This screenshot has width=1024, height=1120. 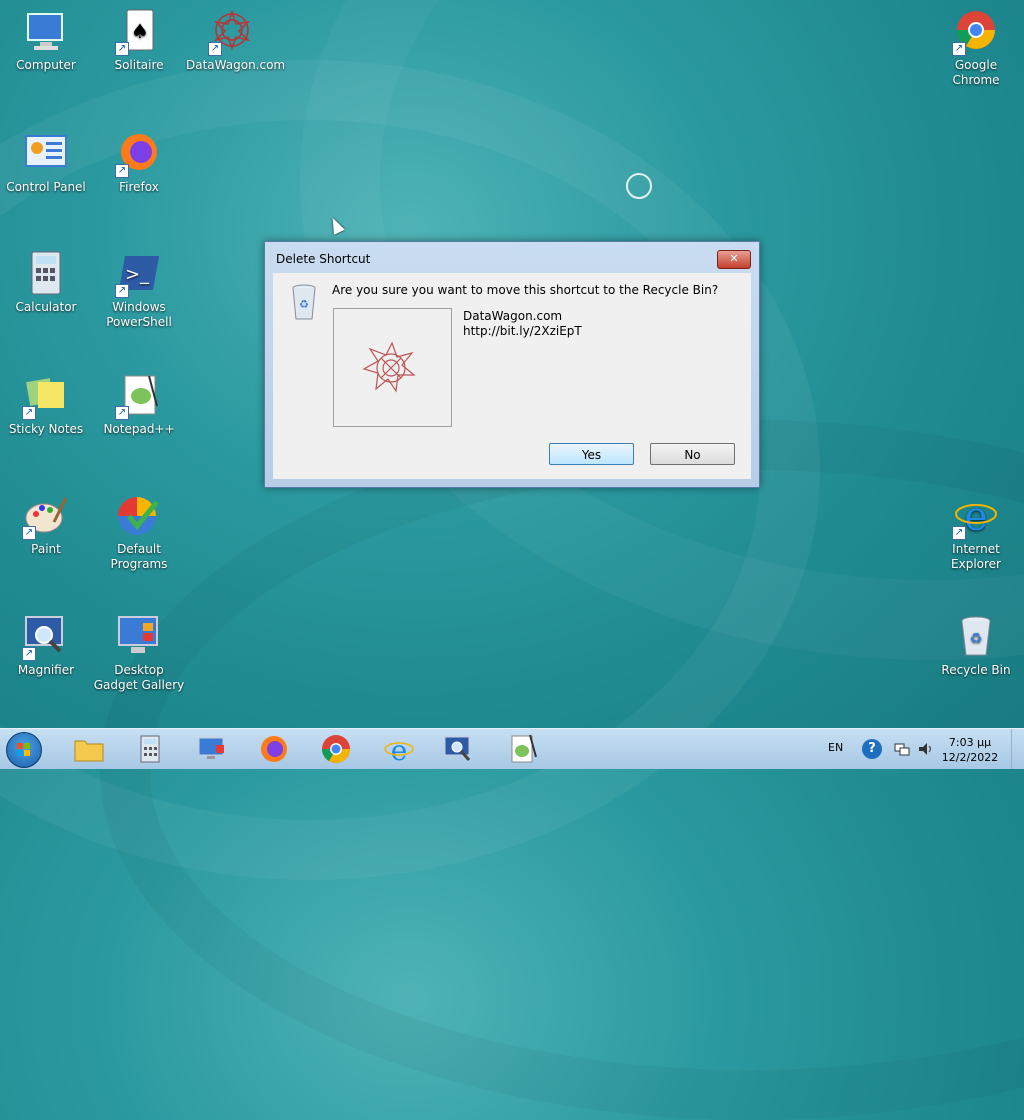 I want to click on taskbar-chrome, so click(x=336, y=749).